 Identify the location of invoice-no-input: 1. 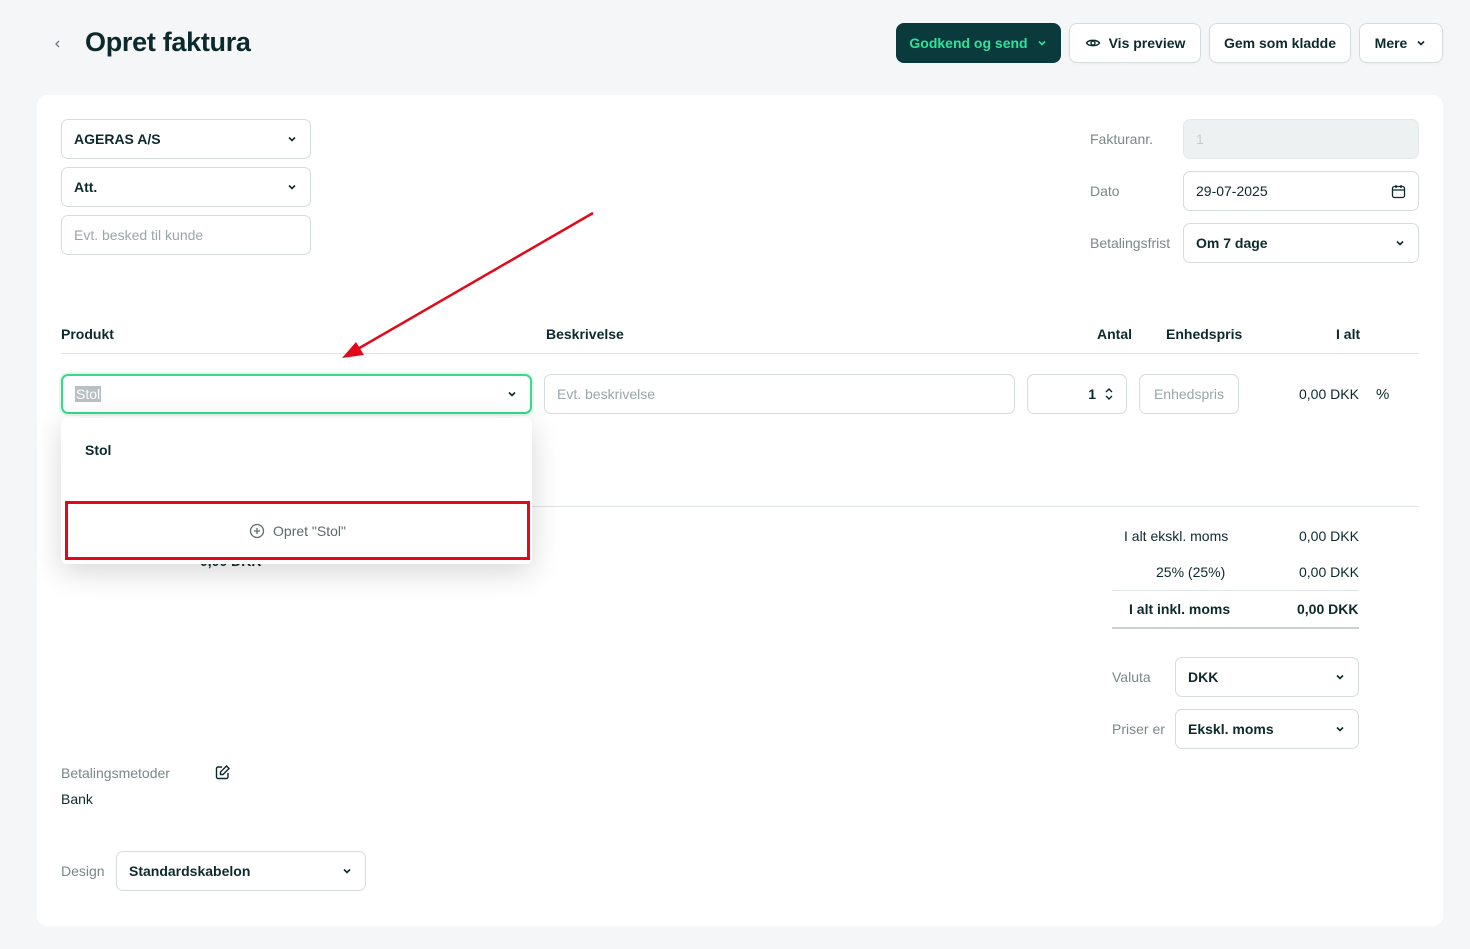
(1301, 139).